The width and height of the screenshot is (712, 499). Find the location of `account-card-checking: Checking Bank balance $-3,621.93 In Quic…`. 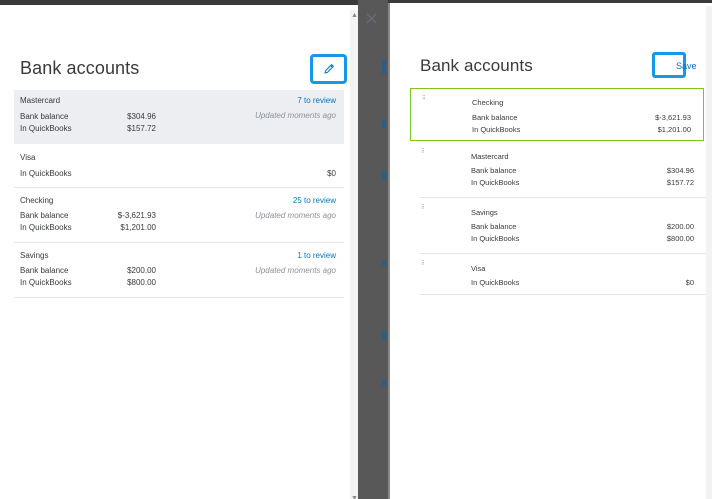

account-card-checking: Checking Bank balance $-3,621.93 In Quic… is located at coordinates (179, 215).